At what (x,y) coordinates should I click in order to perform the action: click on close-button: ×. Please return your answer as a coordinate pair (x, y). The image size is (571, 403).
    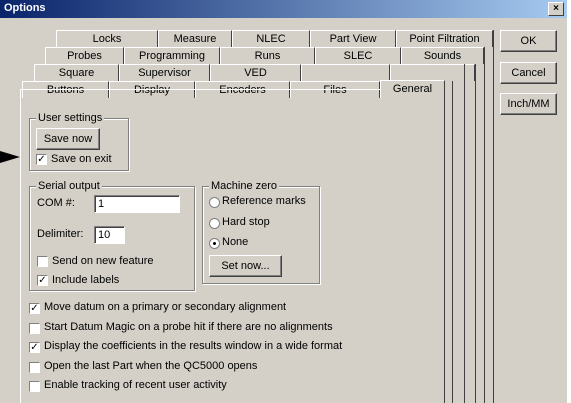
    Looking at the image, I should click on (556, 9).